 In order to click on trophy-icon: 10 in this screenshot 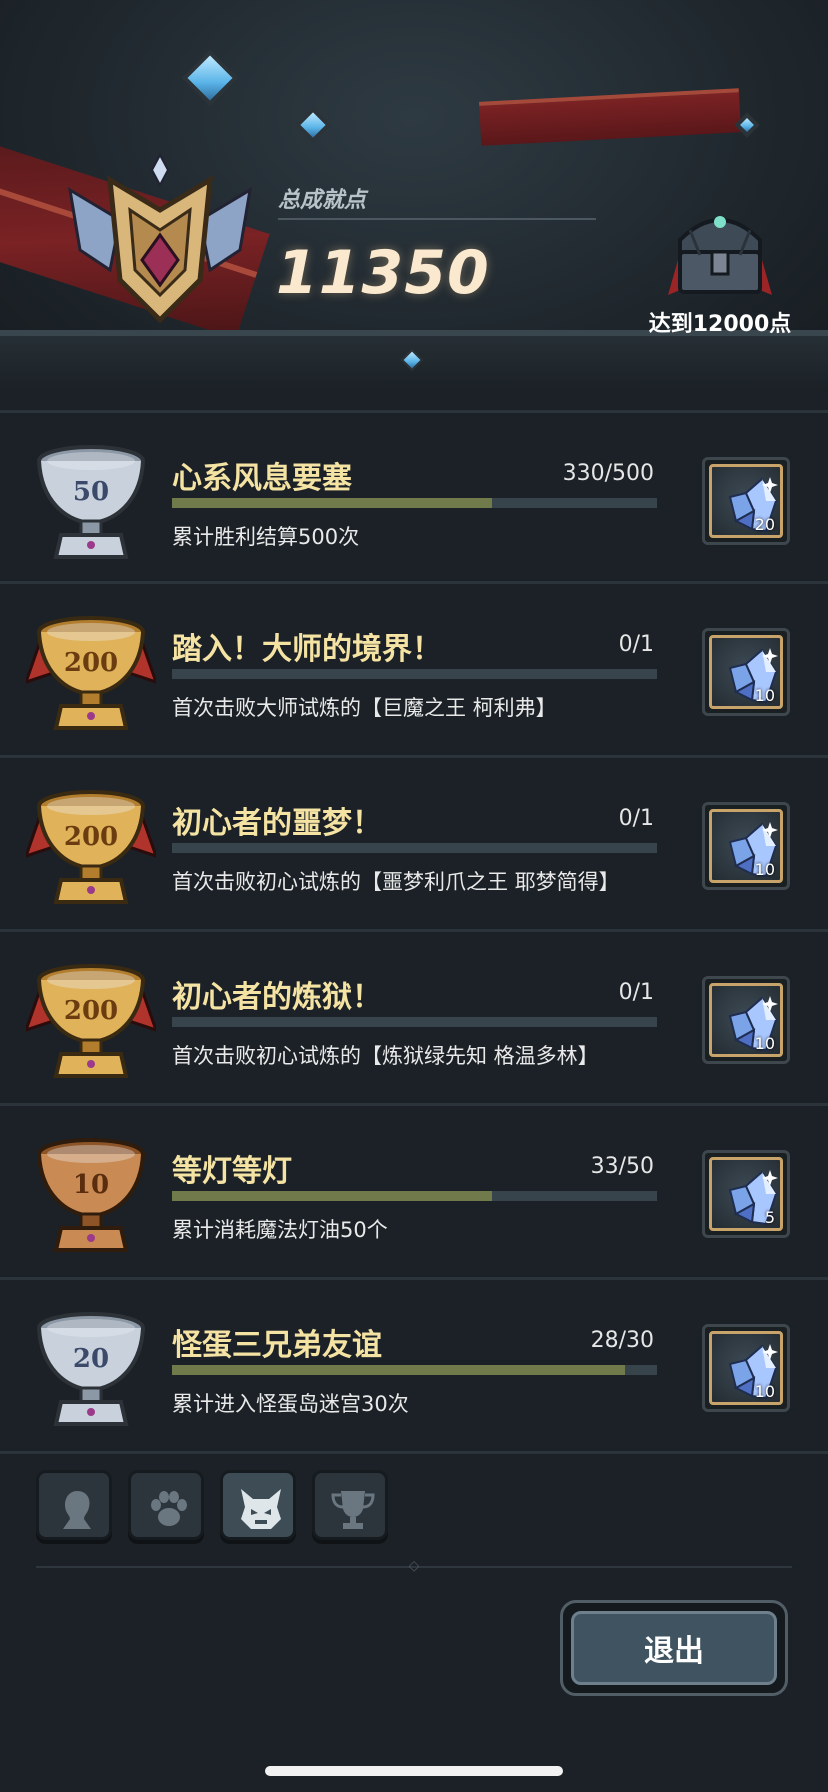, I will do `click(91, 1196)`.